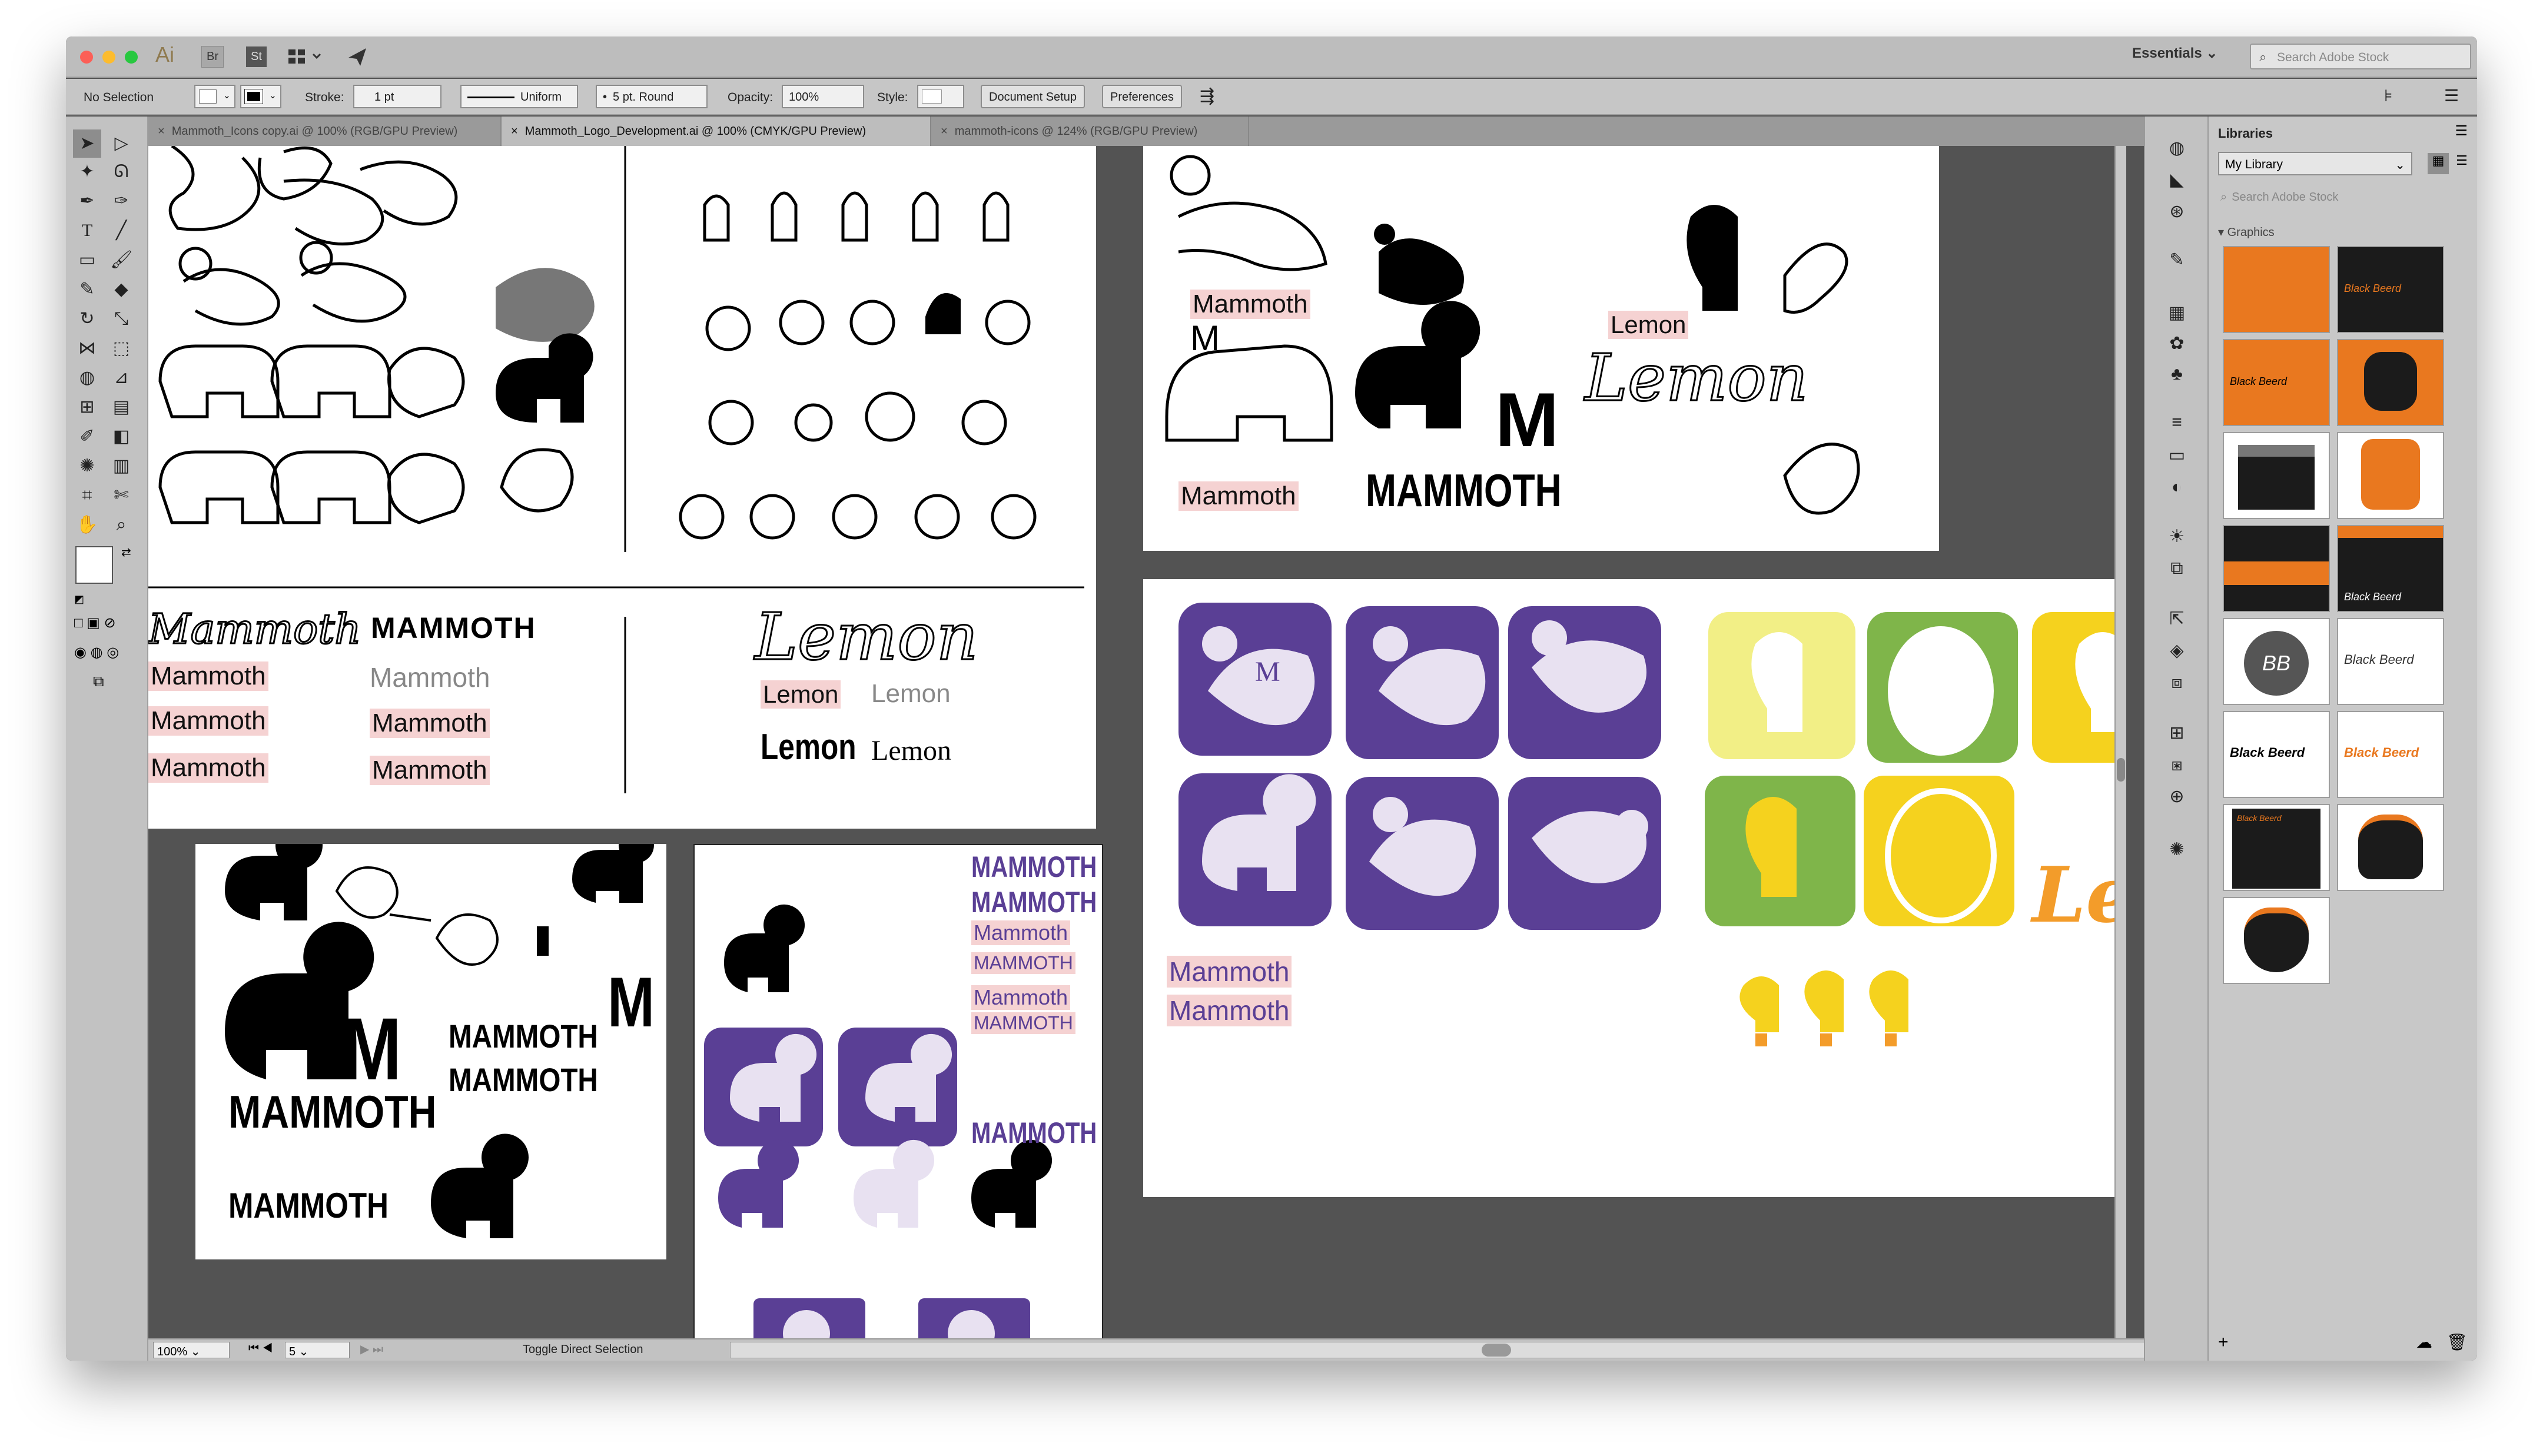 Image resolution: width=2543 pixels, height=1456 pixels. I want to click on style-swatch, so click(941, 97).